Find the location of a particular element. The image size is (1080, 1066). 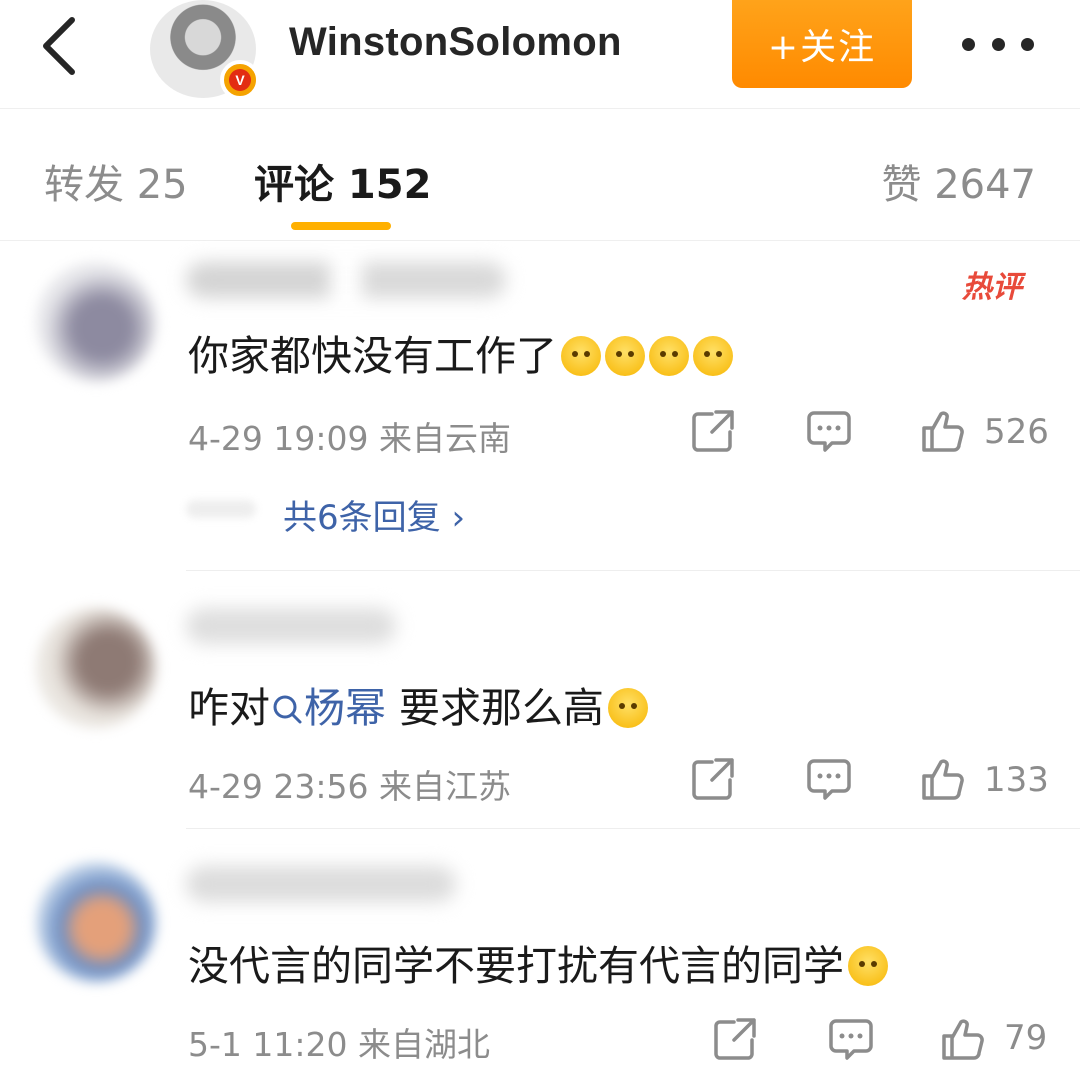

tab-like: 赞 2647 is located at coordinates (958, 181).